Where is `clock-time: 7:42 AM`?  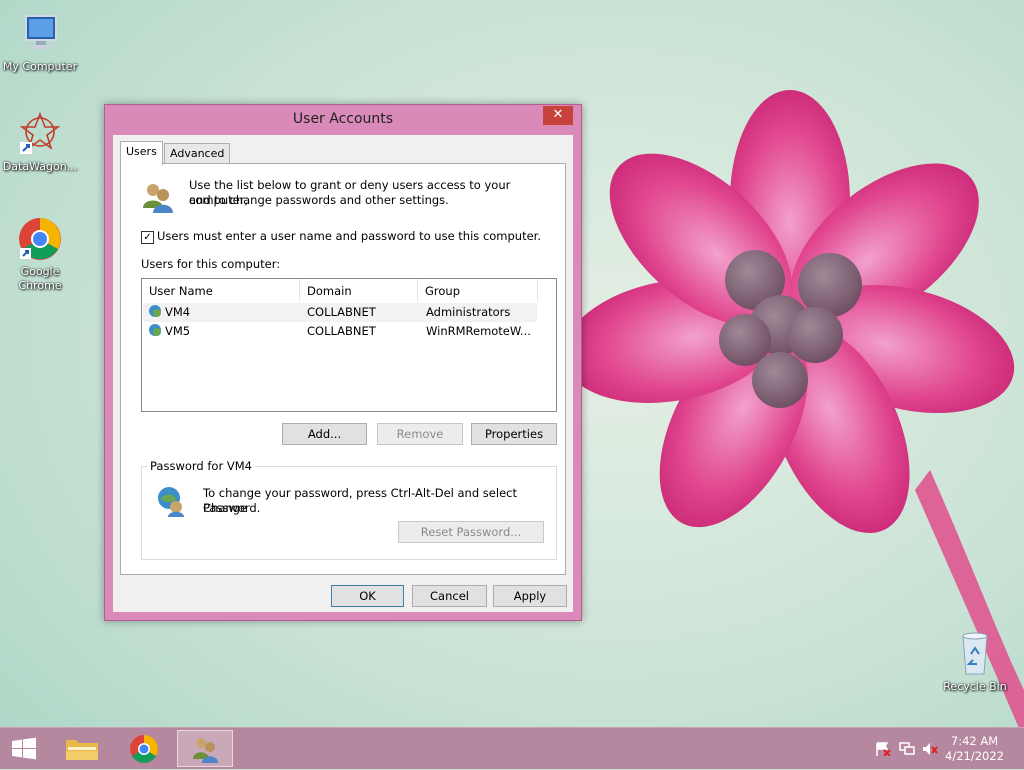 clock-time: 7:42 AM is located at coordinates (974, 741).